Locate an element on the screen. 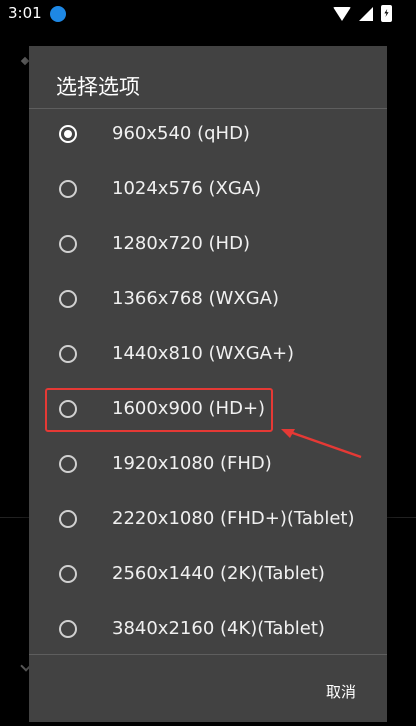  option-item: 1280x720 (HD) is located at coordinates (208, 246).